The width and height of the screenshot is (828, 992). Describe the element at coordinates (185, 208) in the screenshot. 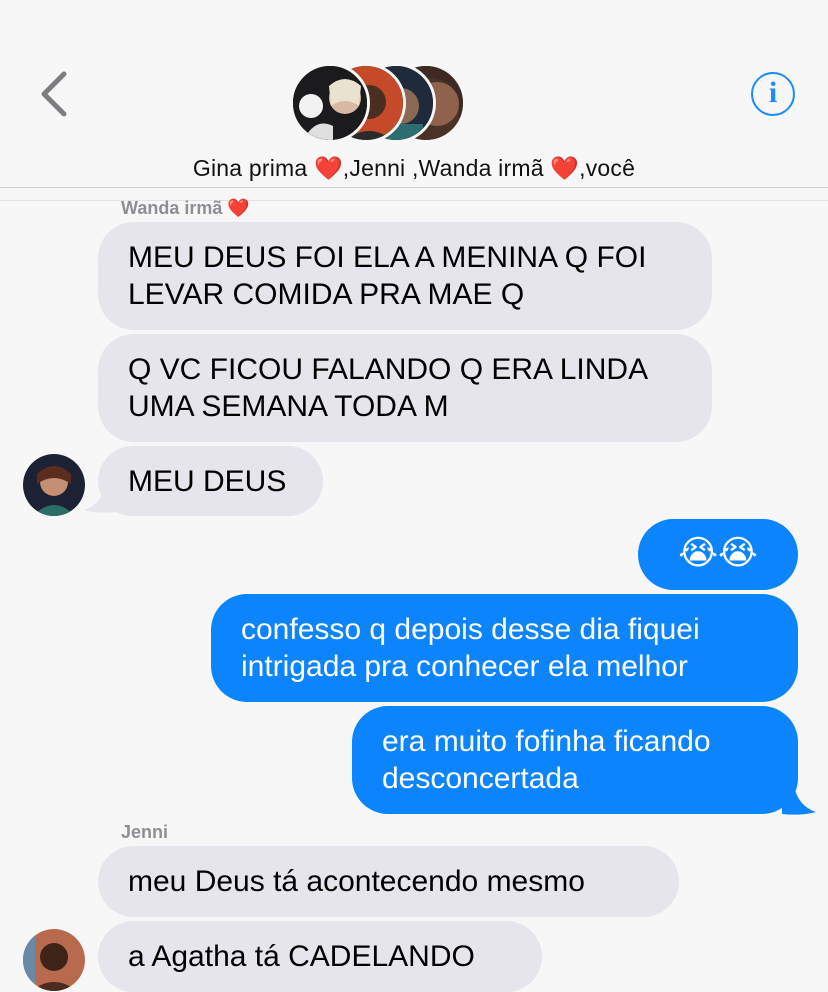

I see `sender-label: Wanda irmã ❤️` at that location.